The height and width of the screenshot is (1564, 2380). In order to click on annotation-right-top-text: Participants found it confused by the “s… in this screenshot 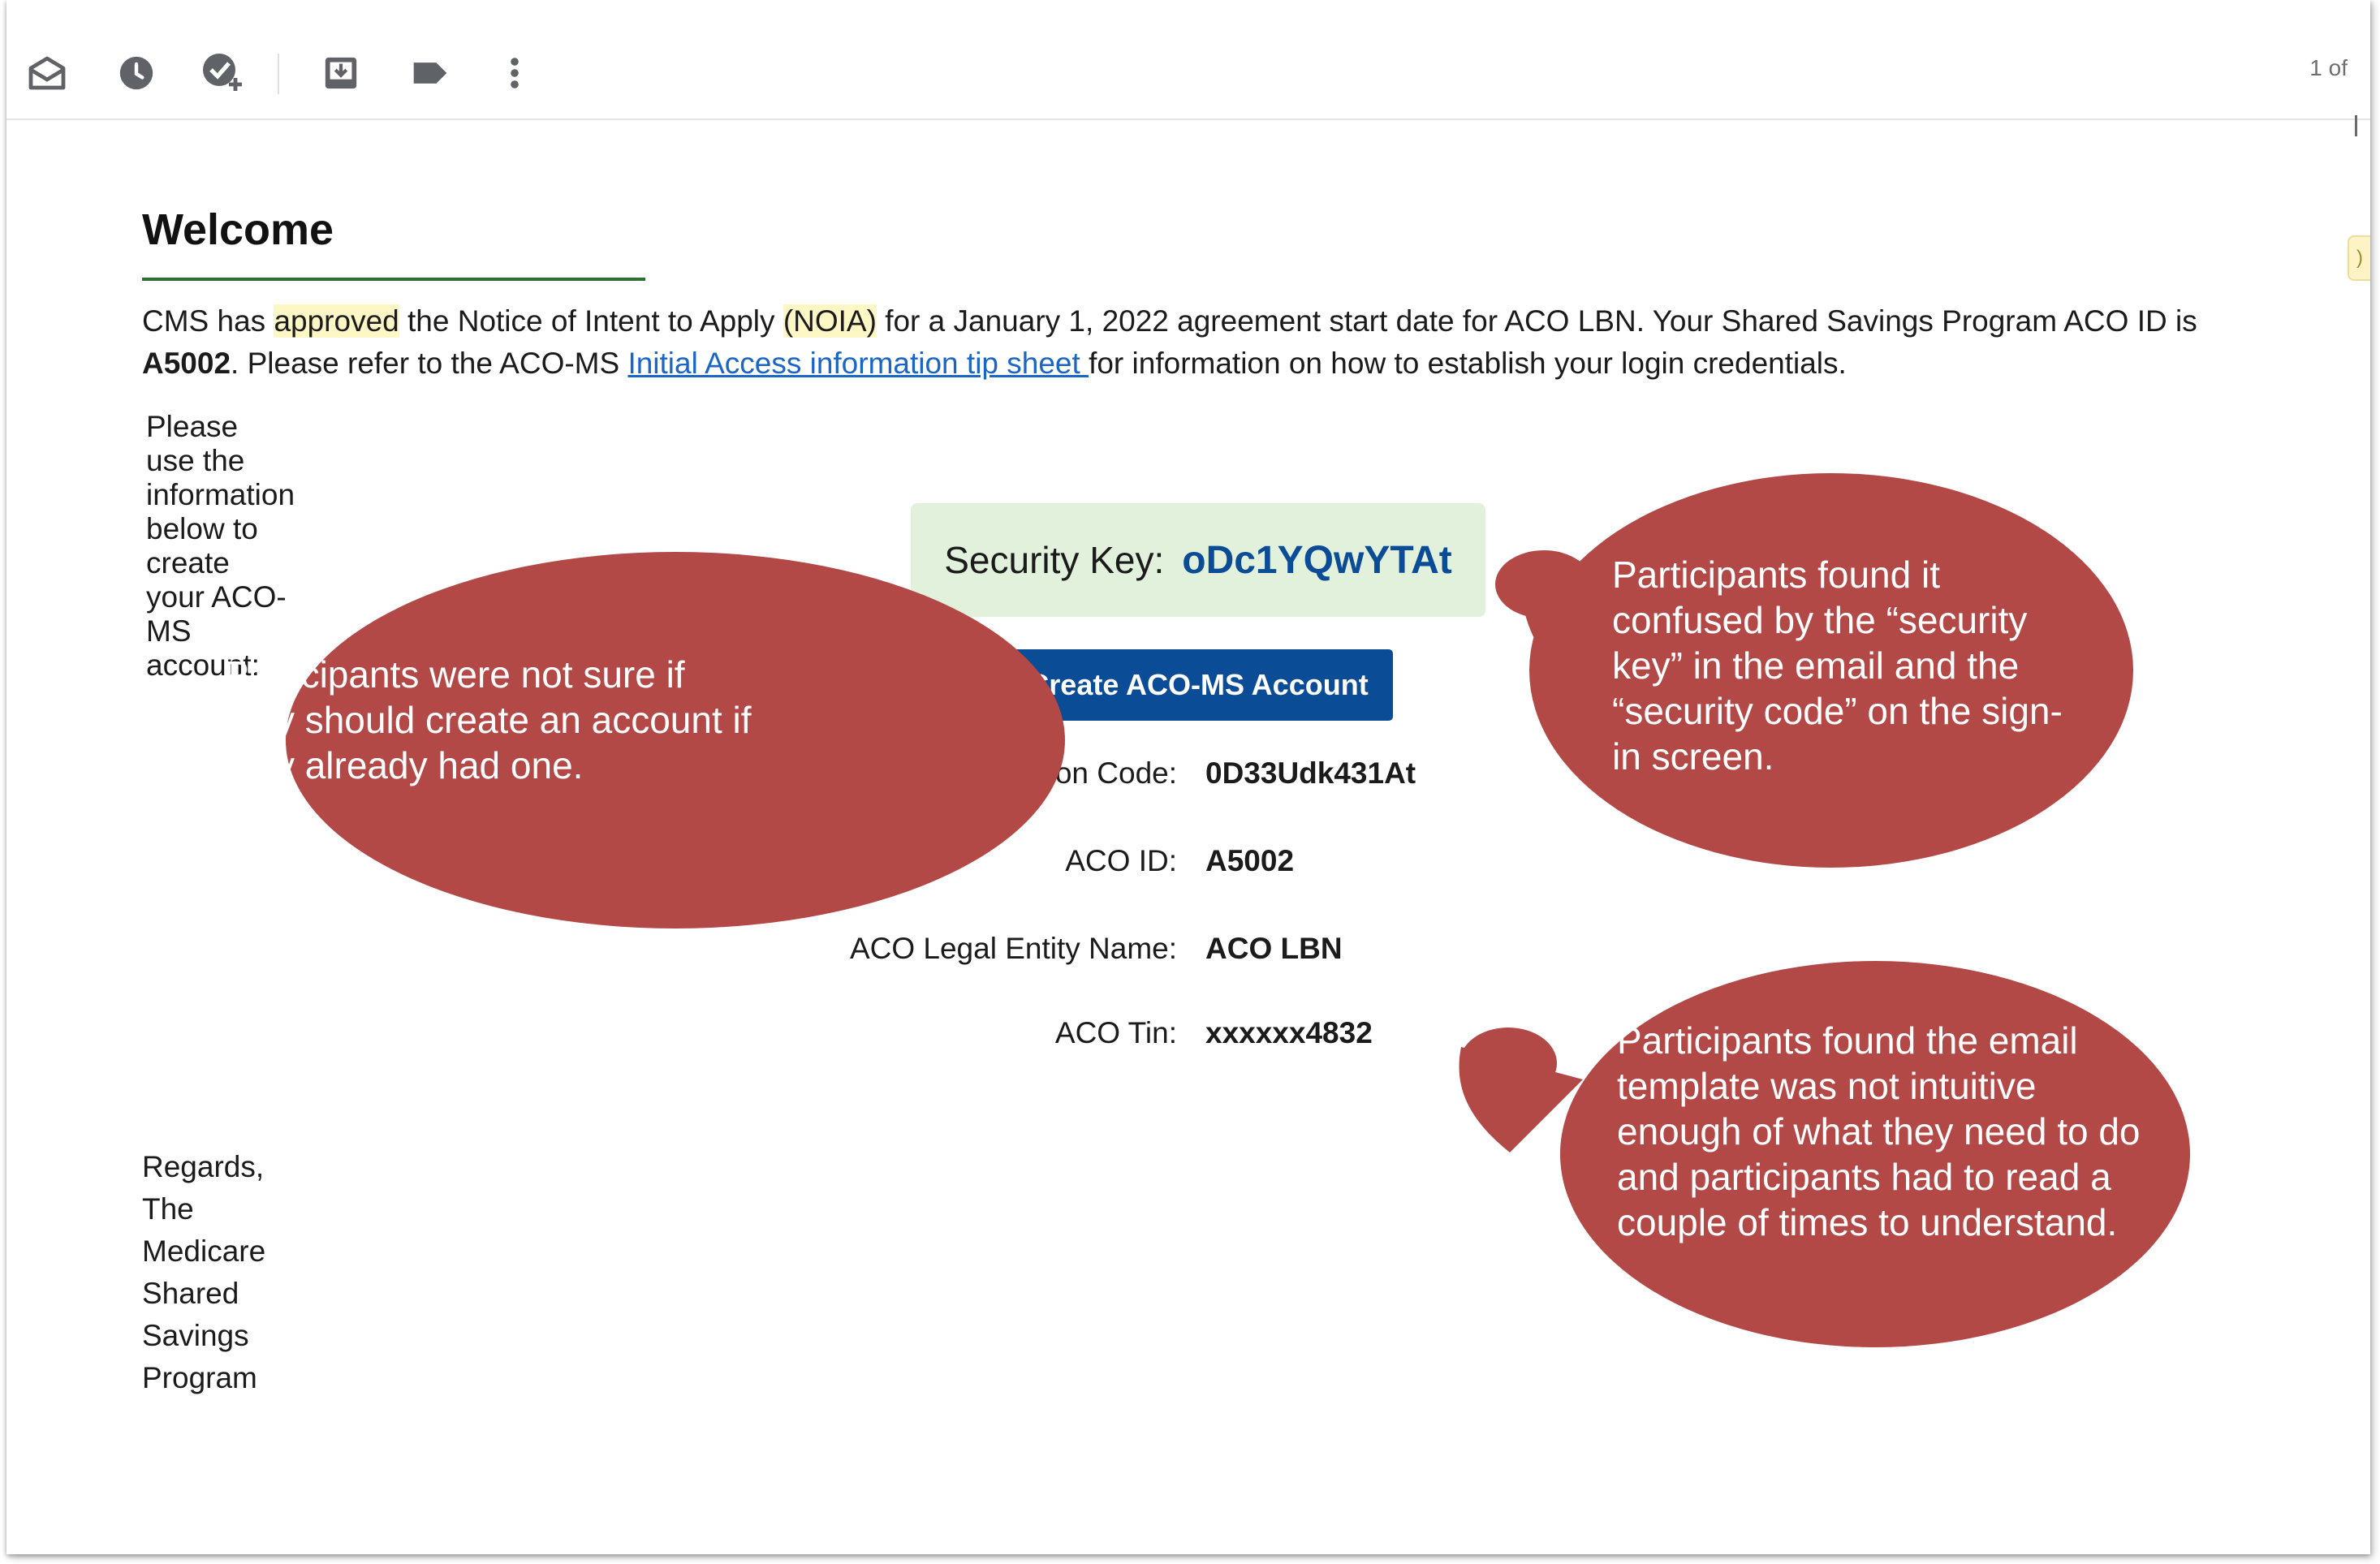, I will do `click(1838, 666)`.